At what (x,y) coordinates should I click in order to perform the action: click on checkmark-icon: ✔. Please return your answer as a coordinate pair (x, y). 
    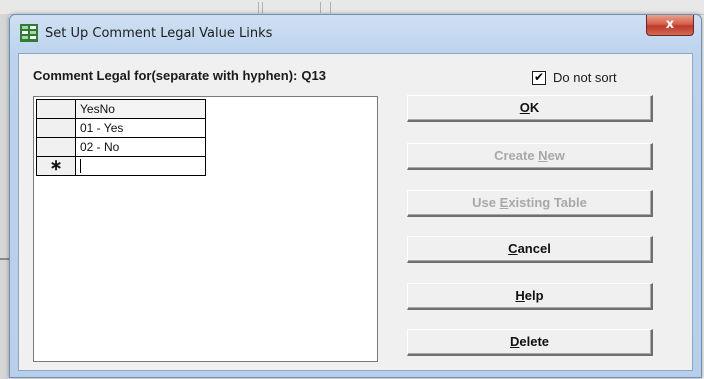
    Looking at the image, I should click on (539, 77).